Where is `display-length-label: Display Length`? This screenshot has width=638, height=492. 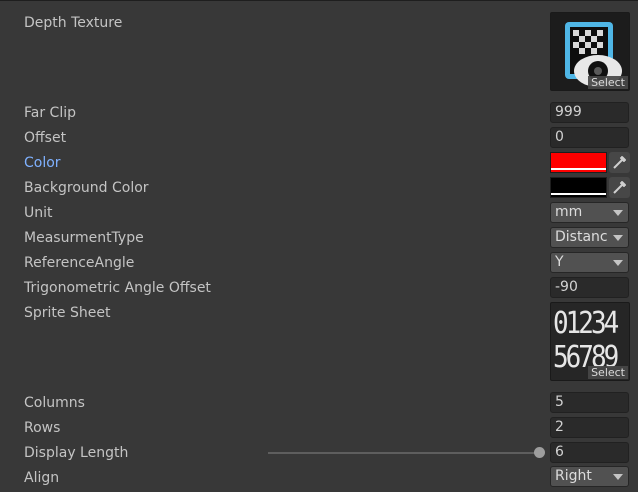 display-length-label: Display Length is located at coordinates (76, 453).